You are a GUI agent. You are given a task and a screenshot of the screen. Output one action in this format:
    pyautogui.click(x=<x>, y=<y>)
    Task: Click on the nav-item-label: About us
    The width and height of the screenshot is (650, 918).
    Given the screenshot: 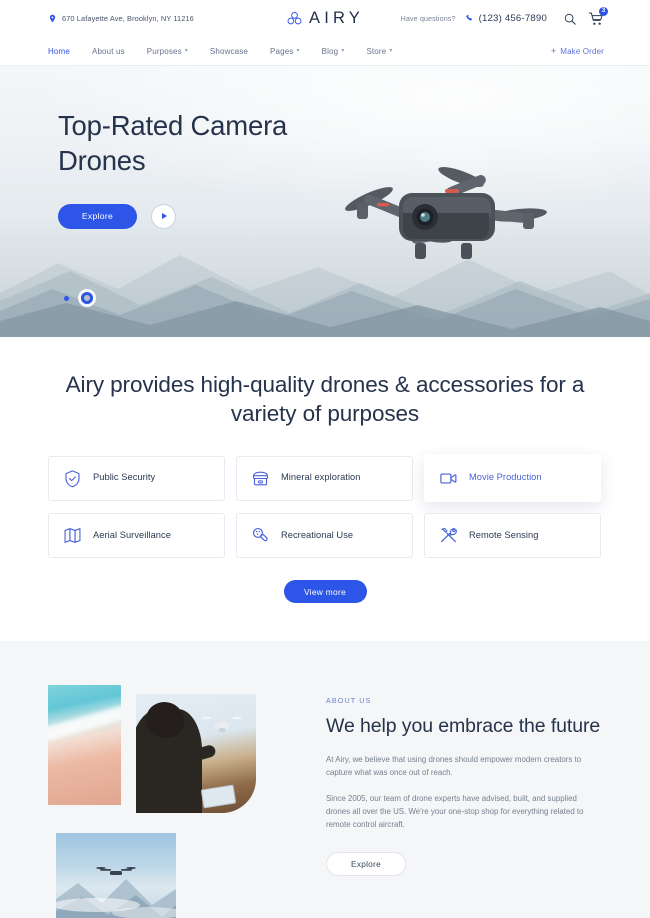 What is the action you would take?
    pyautogui.click(x=108, y=51)
    